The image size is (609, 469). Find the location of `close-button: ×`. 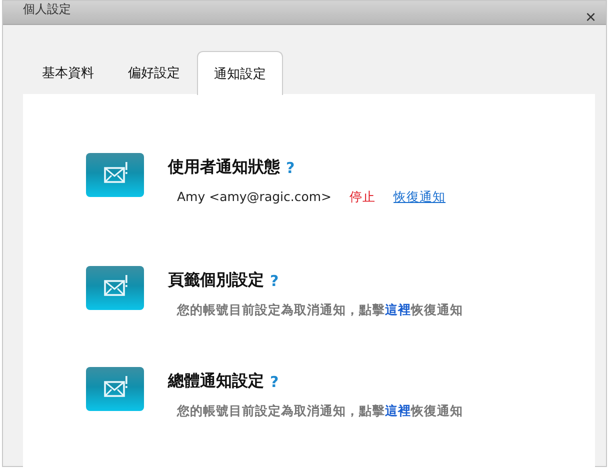

close-button: × is located at coordinates (590, 17).